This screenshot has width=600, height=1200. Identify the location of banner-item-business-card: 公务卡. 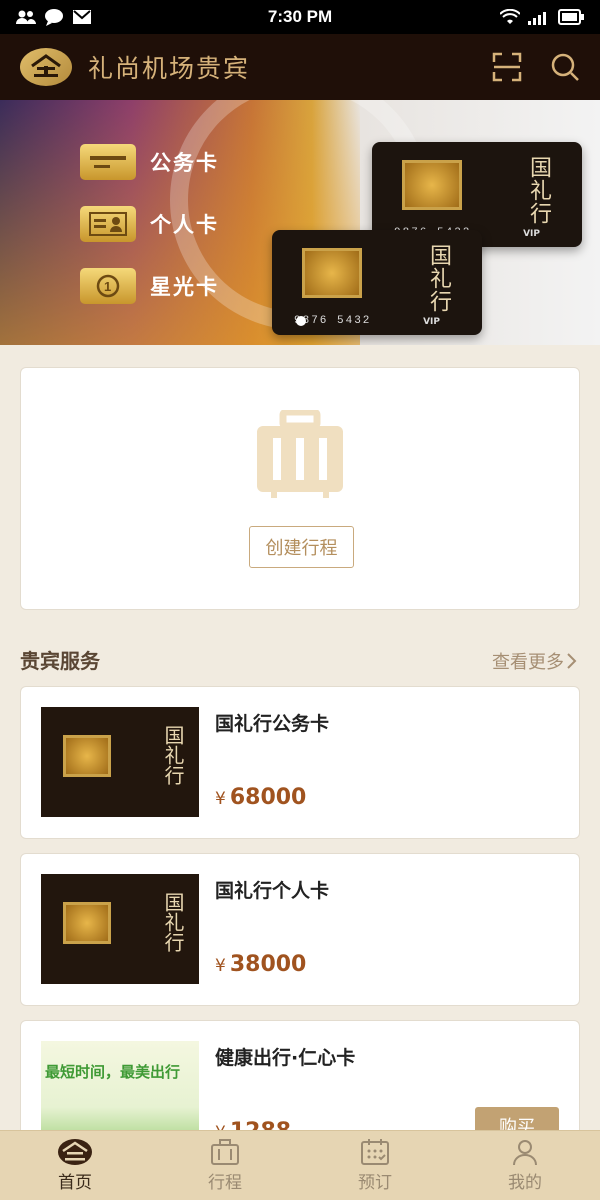
(149, 162).